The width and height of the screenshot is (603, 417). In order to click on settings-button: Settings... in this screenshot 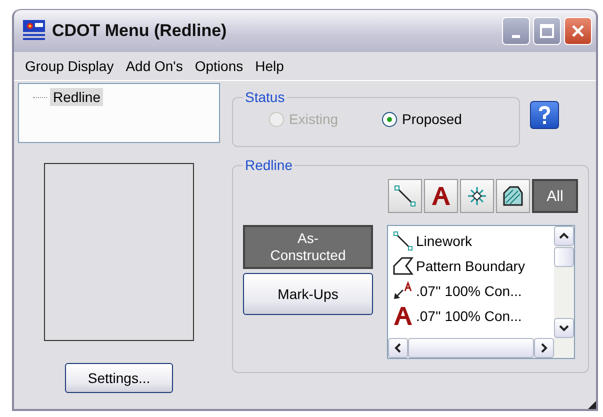, I will do `click(119, 378)`.